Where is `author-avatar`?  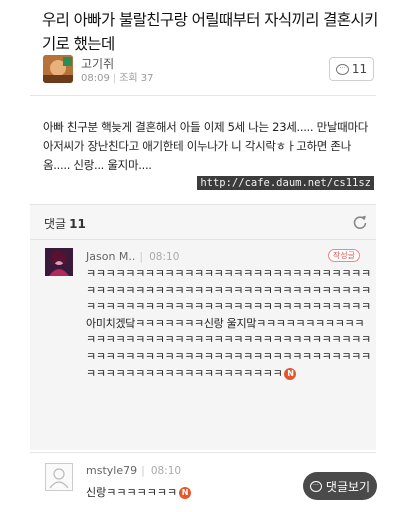
author-avatar is located at coordinates (58, 69).